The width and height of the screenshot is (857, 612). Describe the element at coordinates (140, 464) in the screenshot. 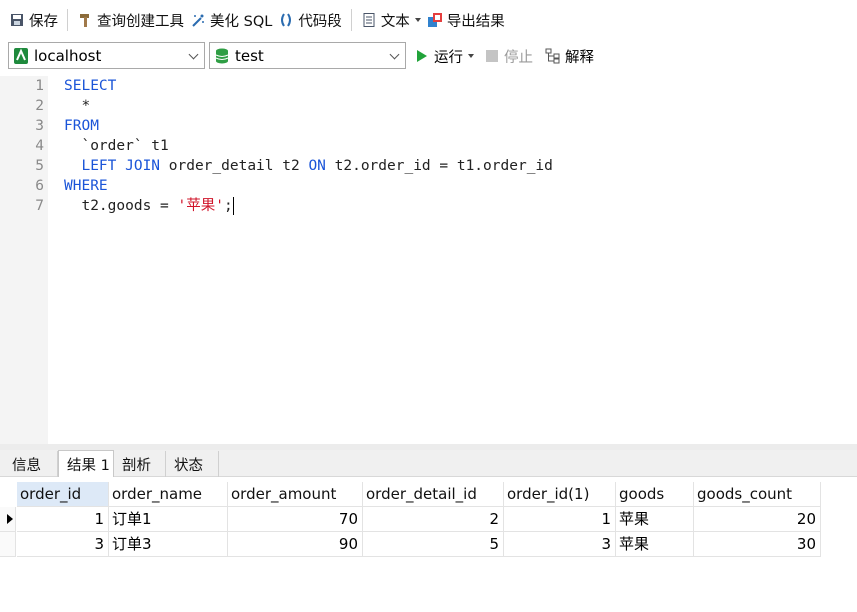

I see `tab-profile: 剖析` at that location.